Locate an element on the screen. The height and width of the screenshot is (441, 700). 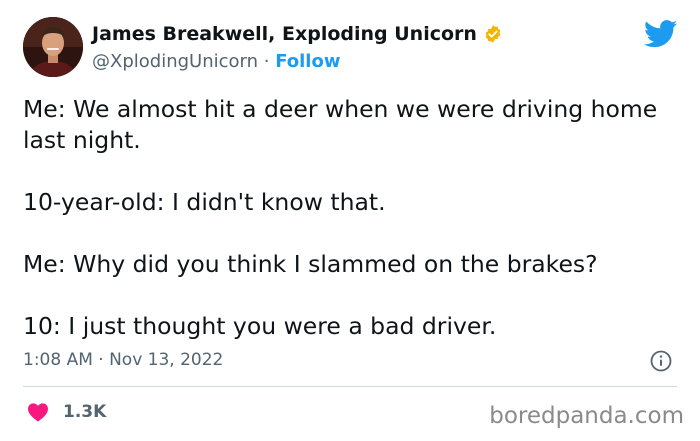
avatar is located at coordinates (53, 47).